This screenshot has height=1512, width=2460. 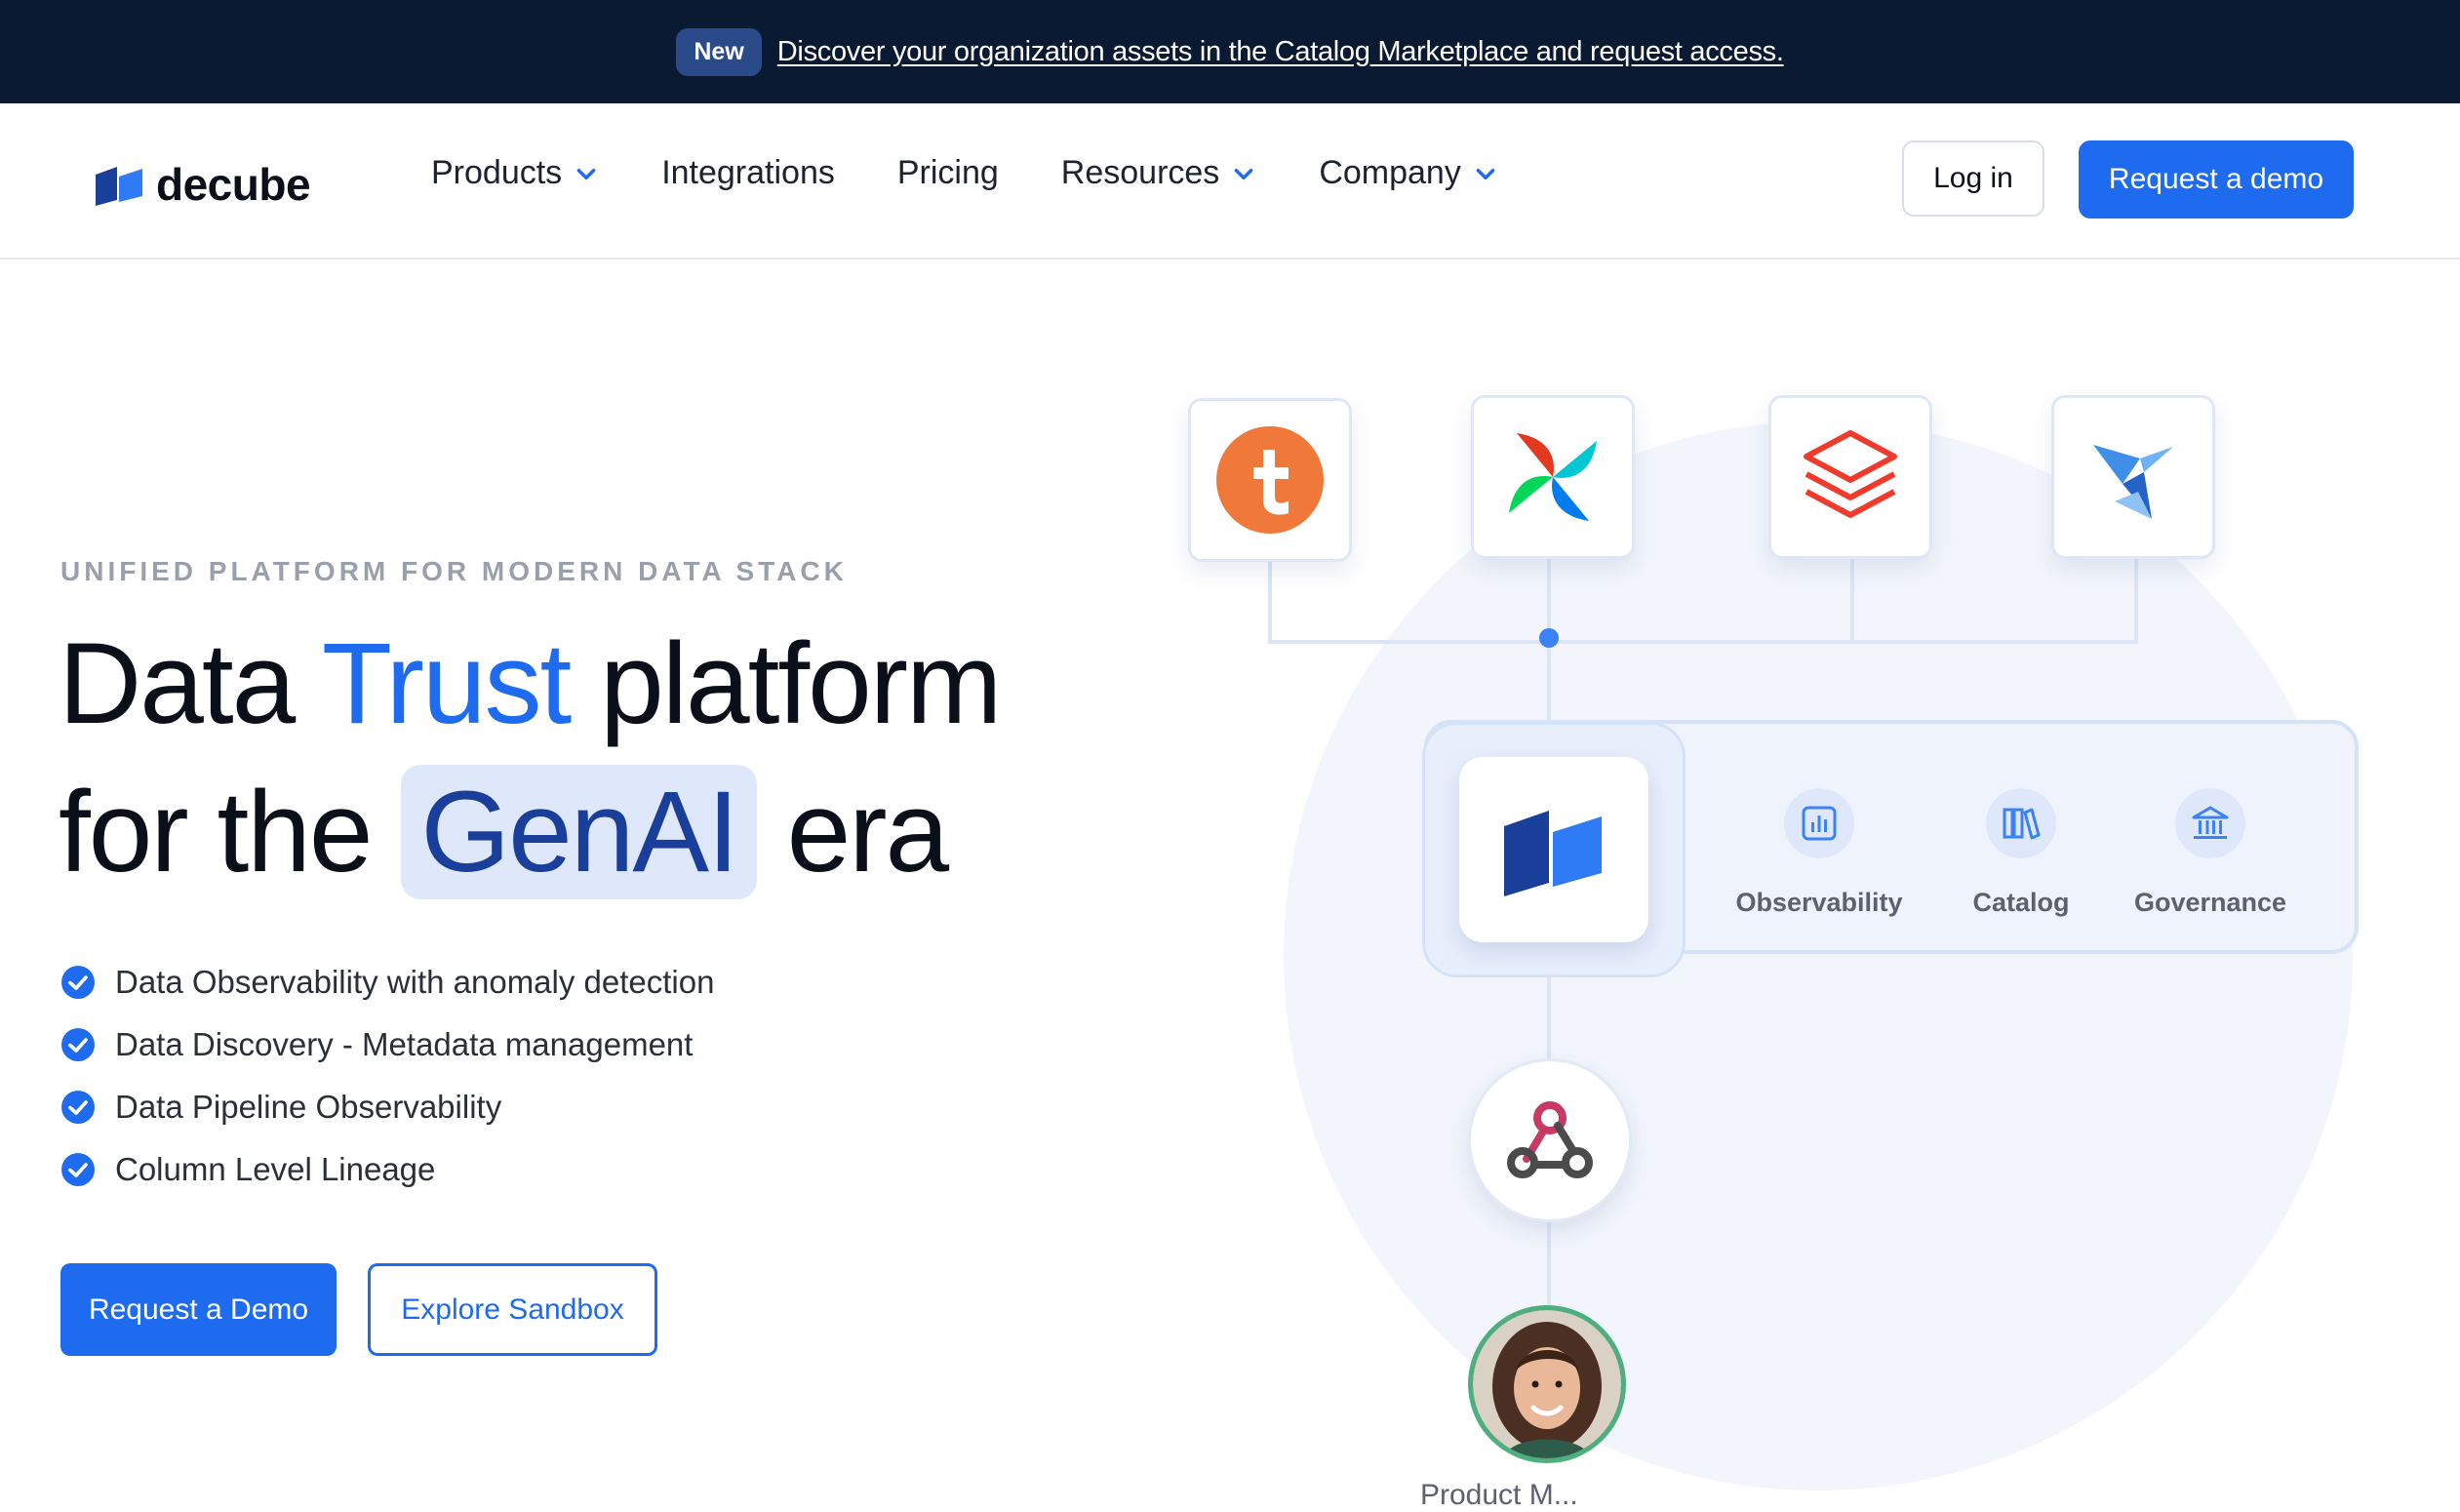 What do you see at coordinates (275, 1169) in the screenshot?
I see `feature-text: Column Level Lineage` at bounding box center [275, 1169].